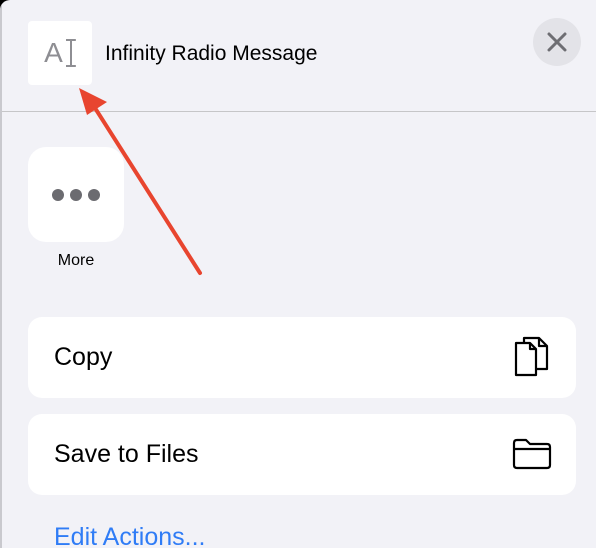  I want to click on folder-icon, so click(532, 454).